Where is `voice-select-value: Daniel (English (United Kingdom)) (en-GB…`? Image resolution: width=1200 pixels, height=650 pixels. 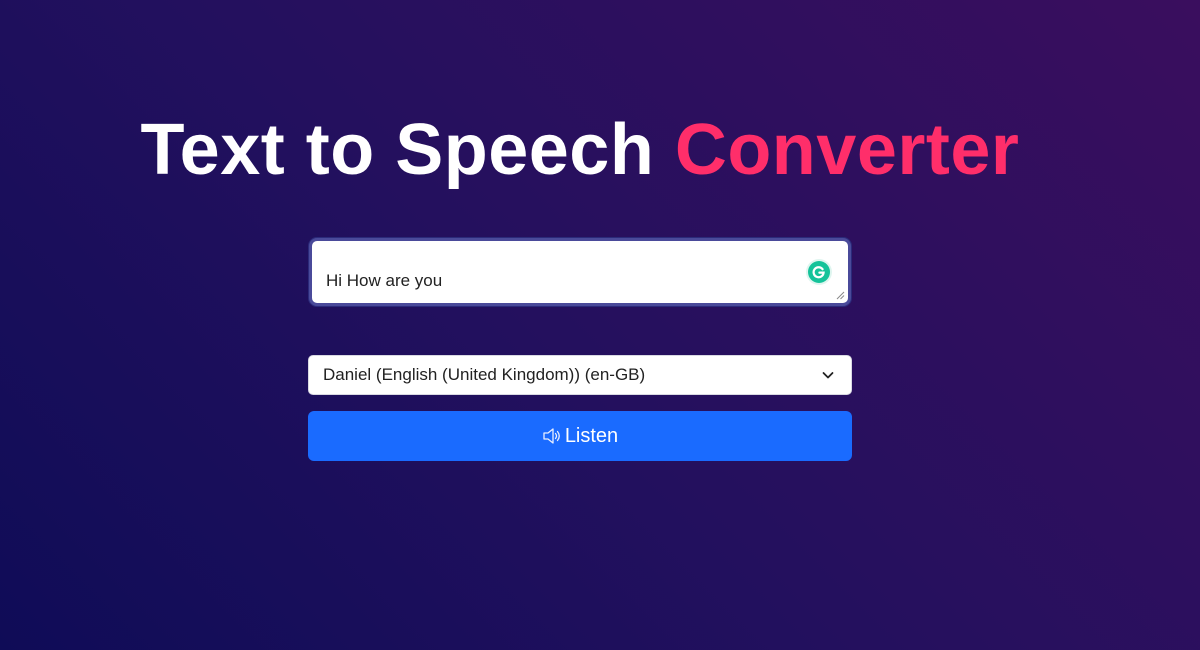
voice-select-value: Daniel (English (United Kingdom)) (en-GB… is located at coordinates (484, 374).